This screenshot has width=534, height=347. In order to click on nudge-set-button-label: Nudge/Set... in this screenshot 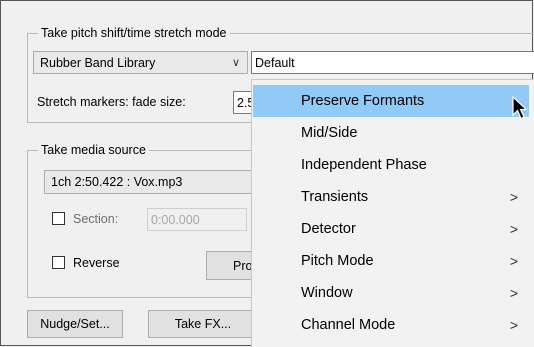, I will do `click(75, 324)`.